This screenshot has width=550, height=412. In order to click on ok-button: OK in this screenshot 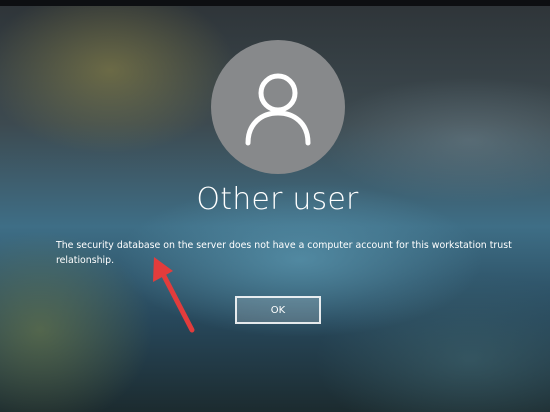, I will do `click(278, 310)`.